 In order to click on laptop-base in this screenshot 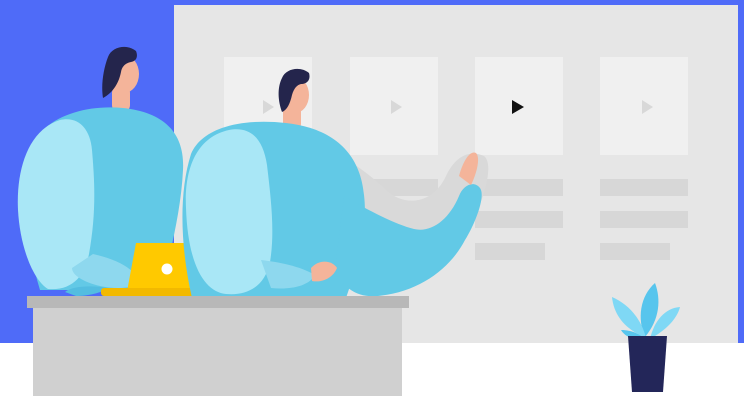, I will do `click(147, 292)`.